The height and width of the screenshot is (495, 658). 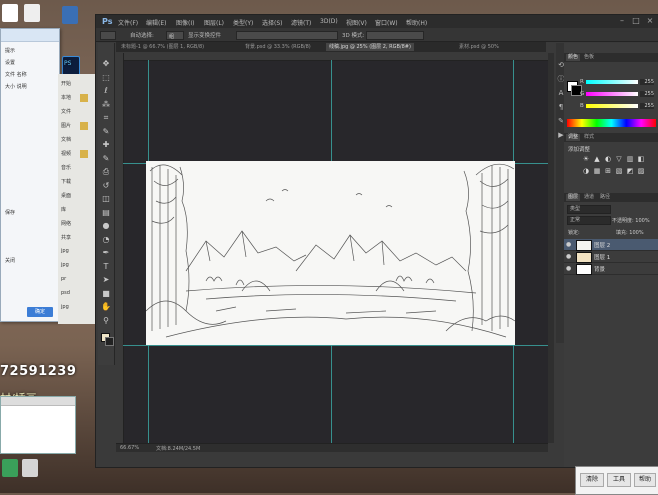 I want to click on 3d-mode-buttons, so click(x=395, y=35).